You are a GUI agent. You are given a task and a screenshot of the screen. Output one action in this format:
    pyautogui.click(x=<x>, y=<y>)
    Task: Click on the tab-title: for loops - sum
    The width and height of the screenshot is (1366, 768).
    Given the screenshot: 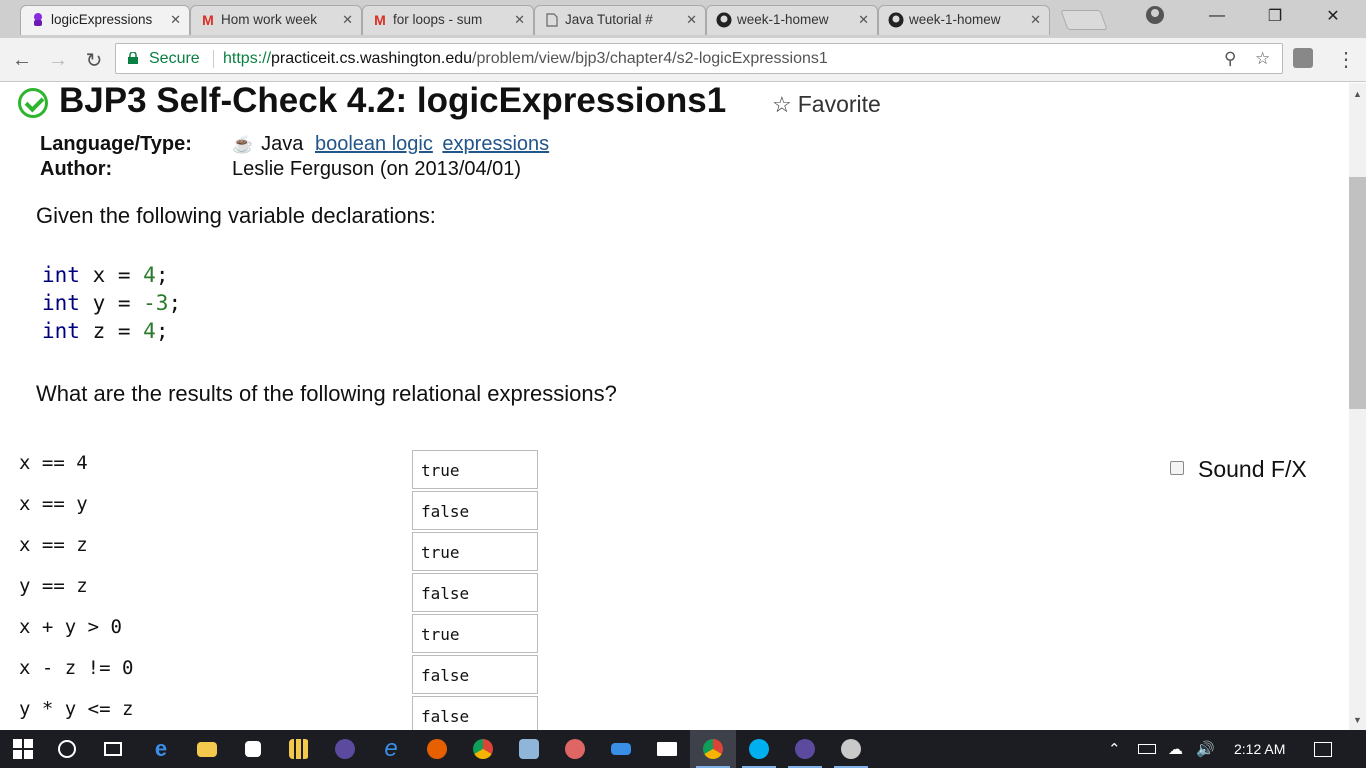 What is the action you would take?
    pyautogui.click(x=438, y=19)
    